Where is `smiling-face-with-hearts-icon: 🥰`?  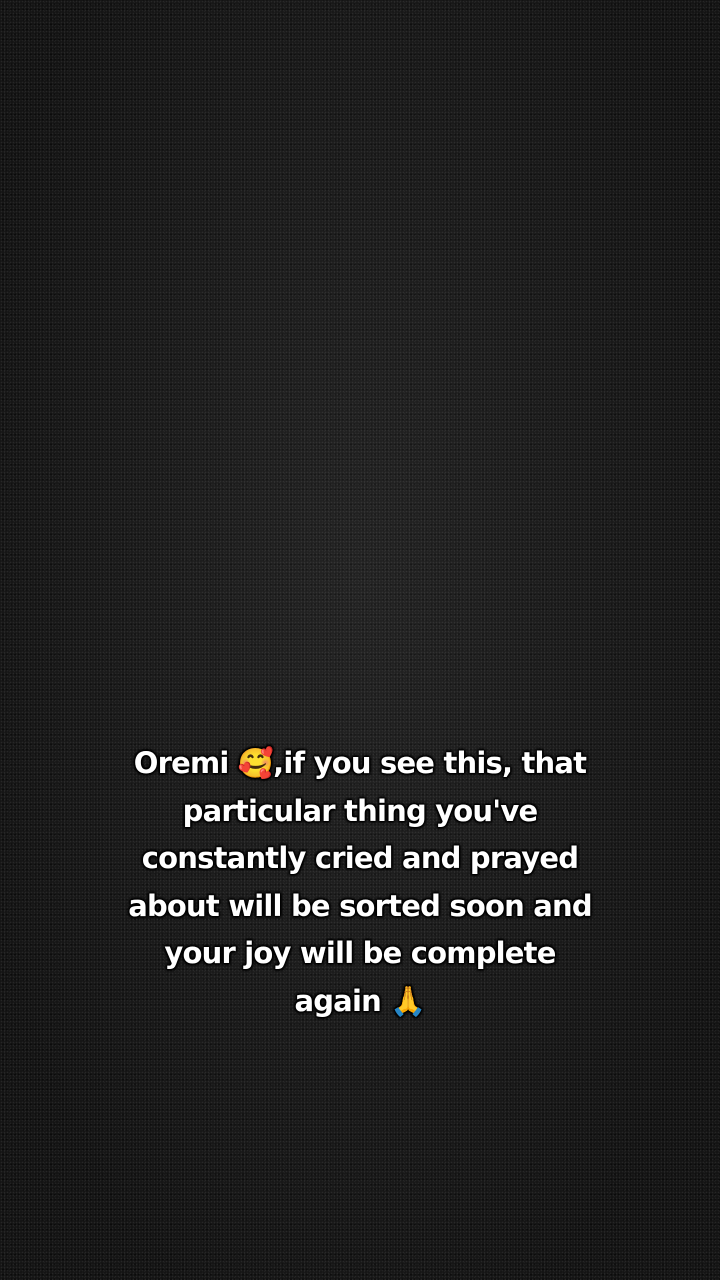
smiling-face-with-hearts-icon: 🥰 is located at coordinates (255, 763).